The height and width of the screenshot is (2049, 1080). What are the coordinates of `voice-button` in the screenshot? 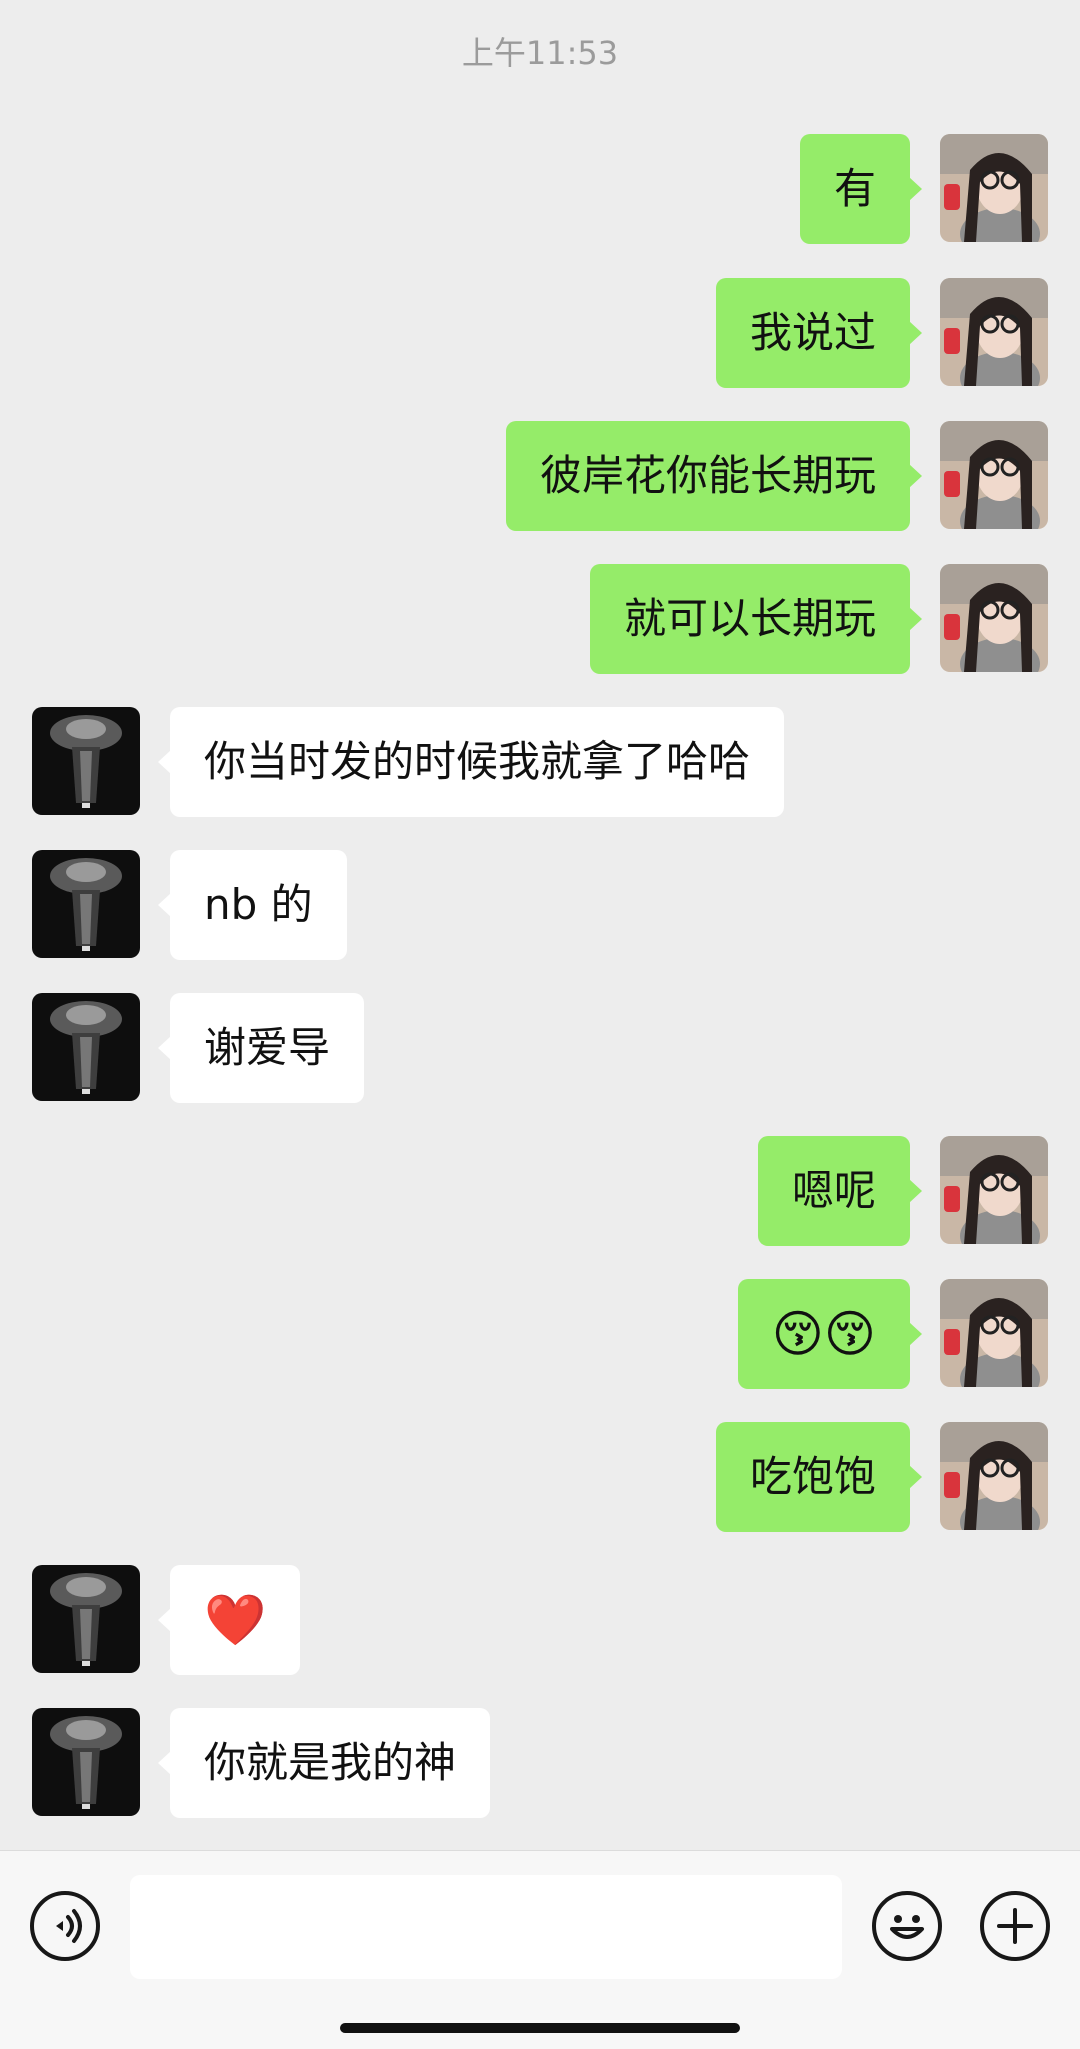 It's located at (65, 1926).